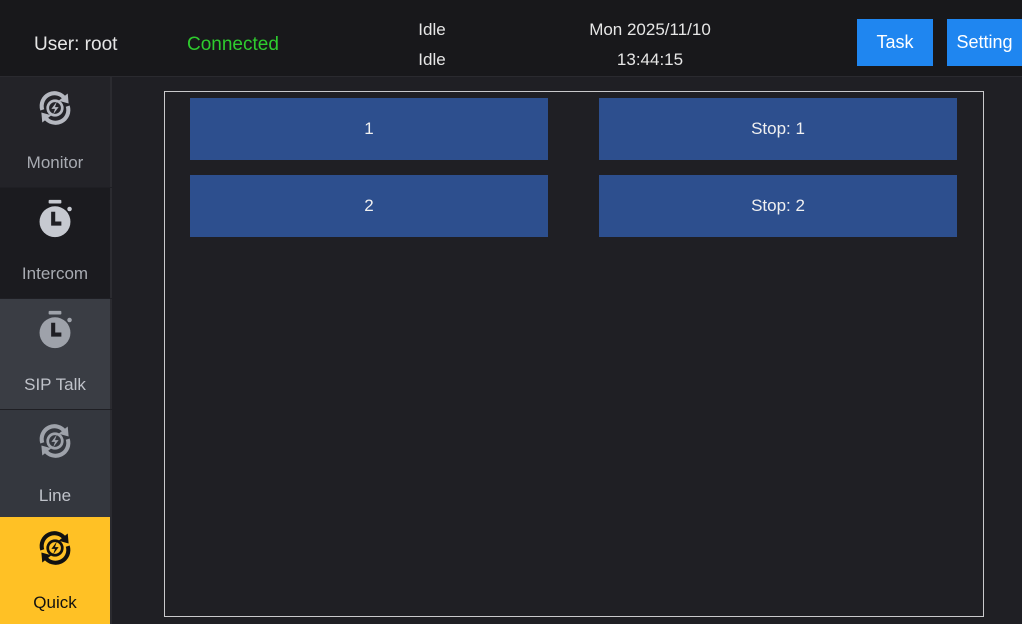 The image size is (1022, 624). Describe the element at coordinates (76, 44) in the screenshot. I see `user-label: User: root` at that location.